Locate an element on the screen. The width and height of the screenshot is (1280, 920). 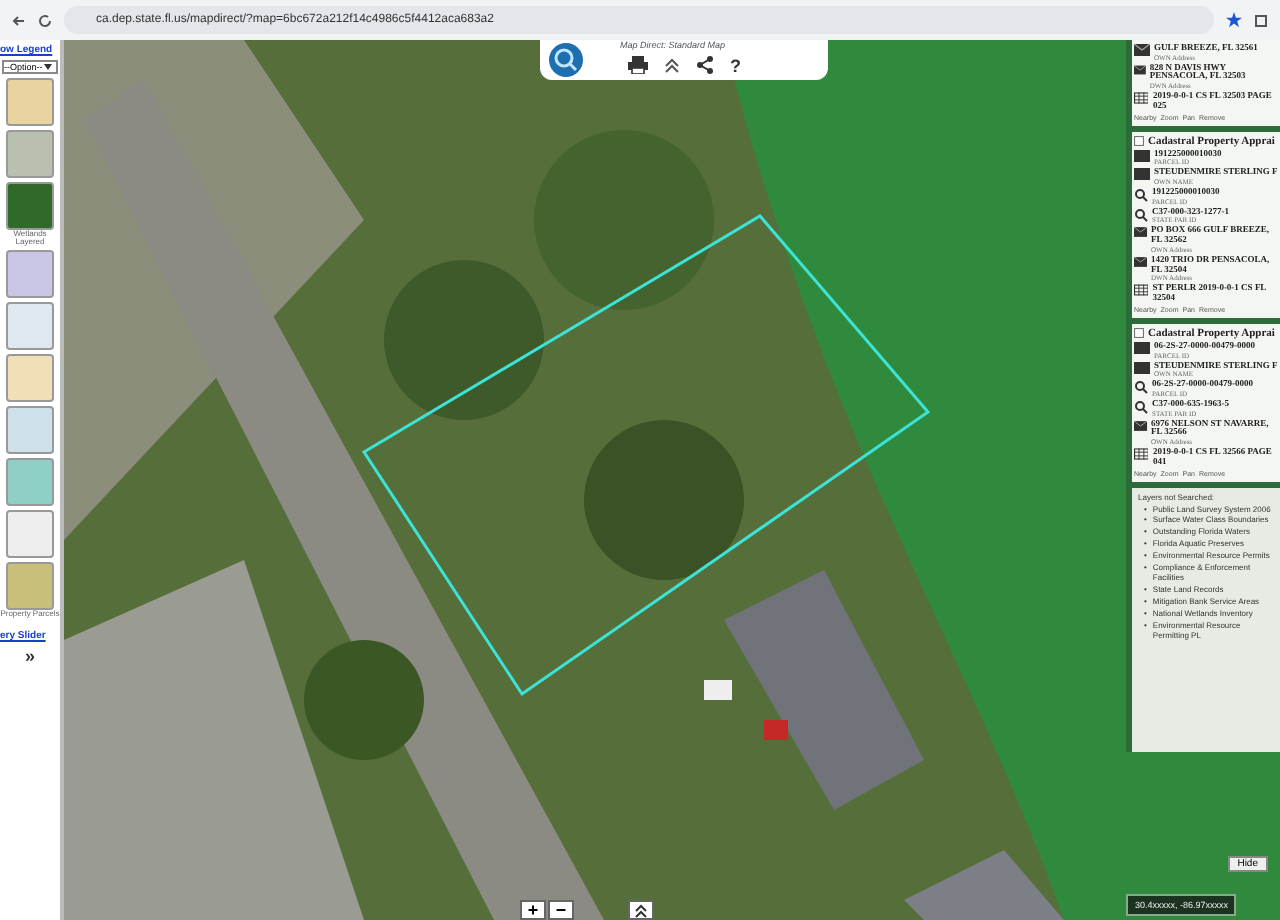
print-button is located at coordinates (638, 65).